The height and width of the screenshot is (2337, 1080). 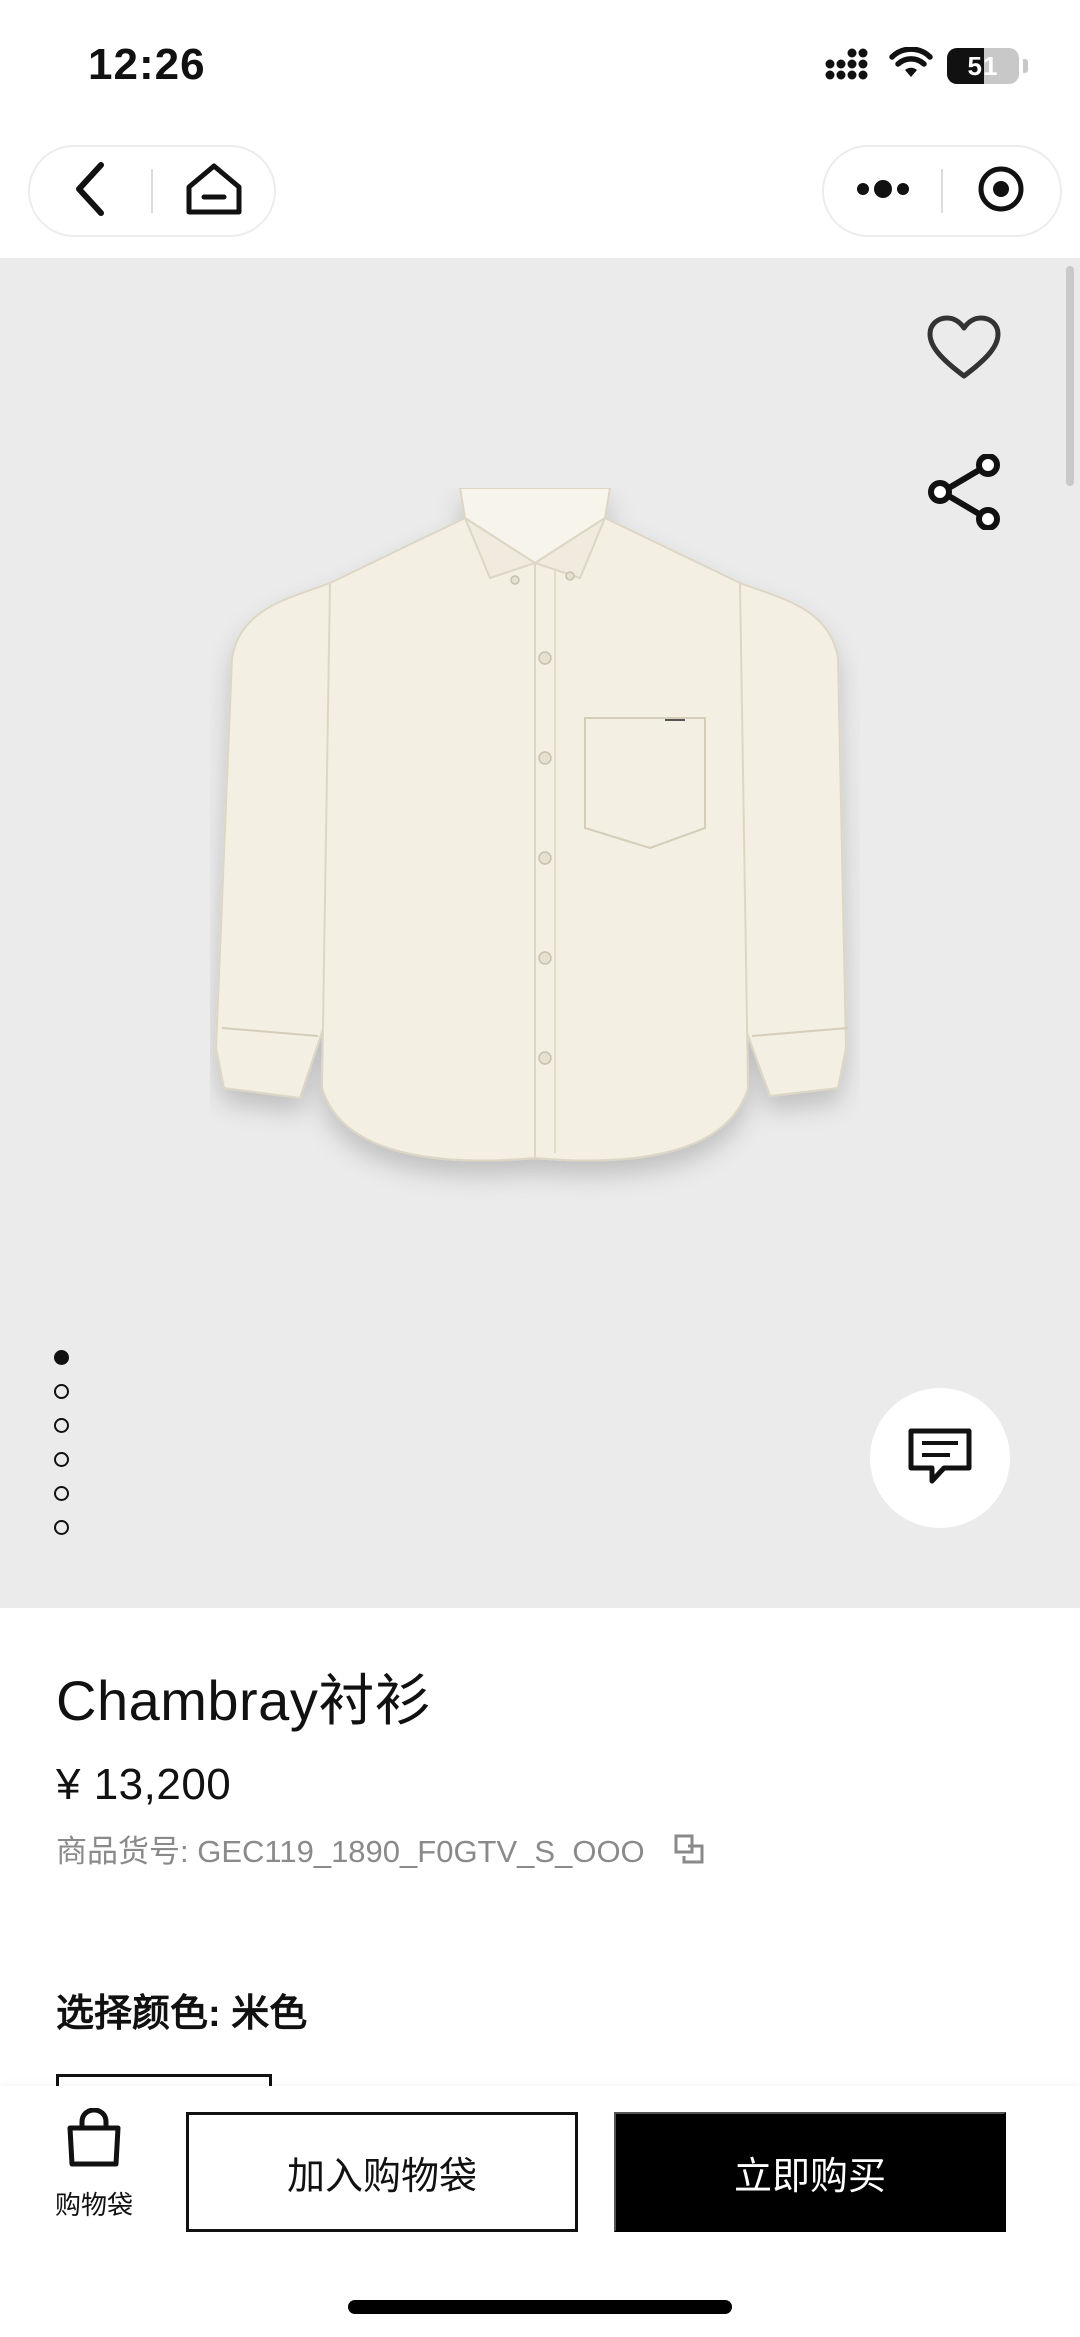 I want to click on shopping-bag-tab: 购物袋, so click(x=94, y=2167).